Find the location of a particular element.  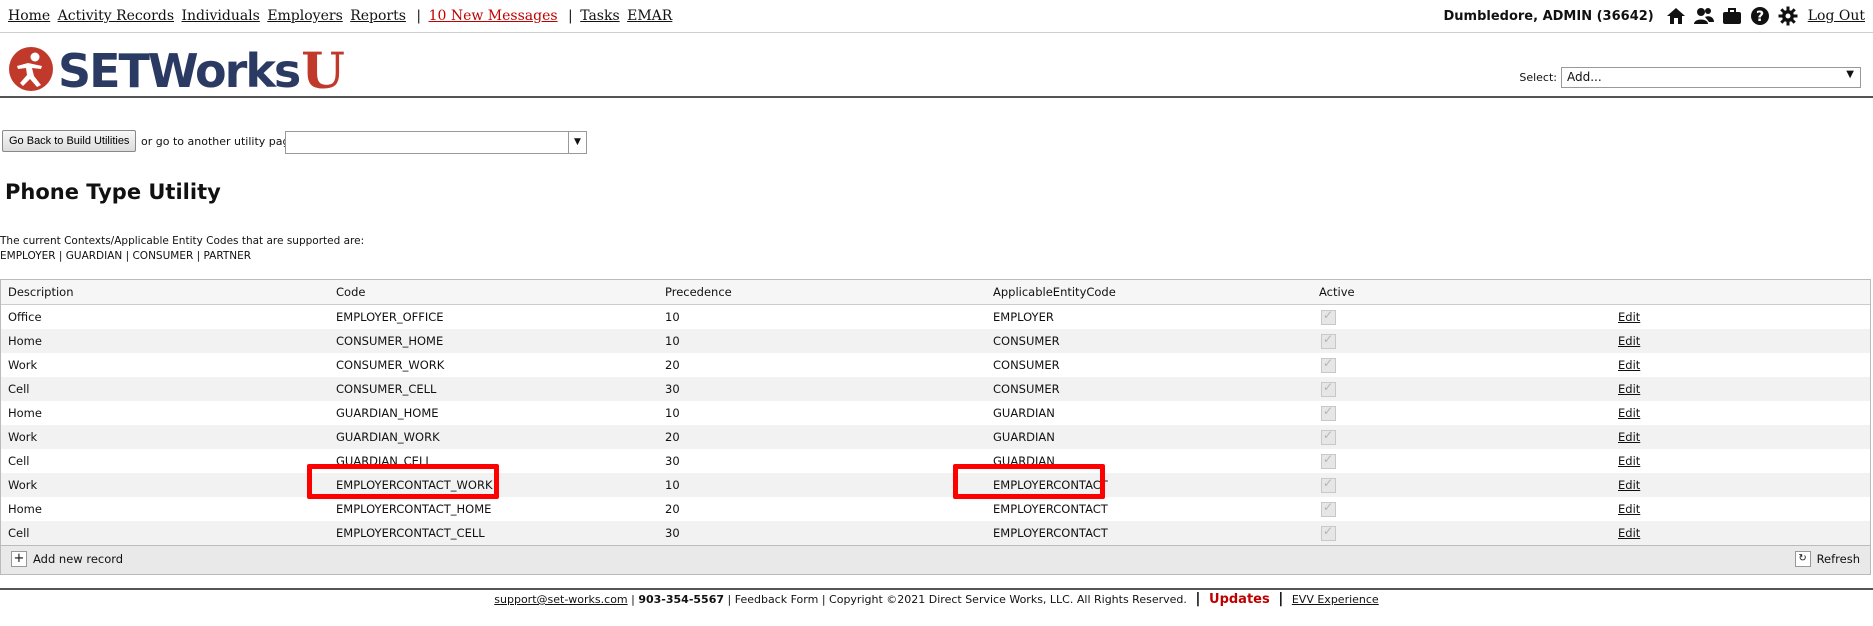

help-icon: ? is located at coordinates (1760, 16).